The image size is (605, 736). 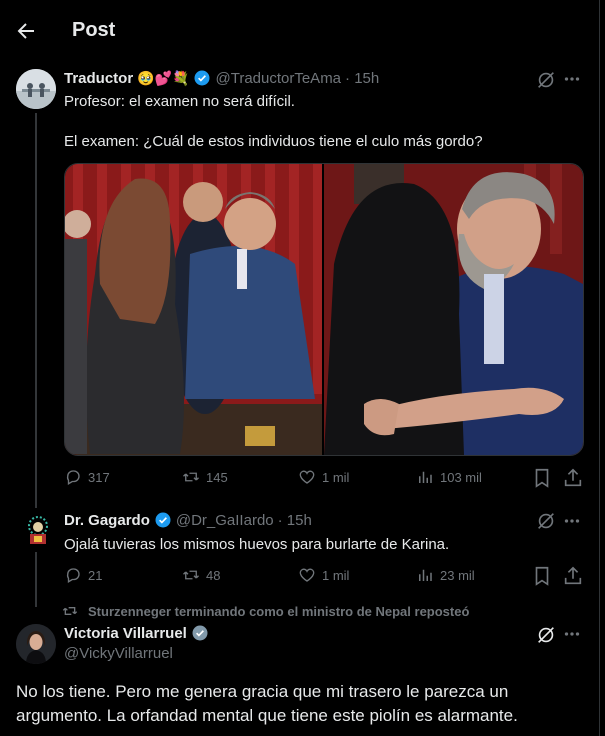 What do you see at coordinates (201, 575) in the screenshot?
I see `repost-button: 48` at bounding box center [201, 575].